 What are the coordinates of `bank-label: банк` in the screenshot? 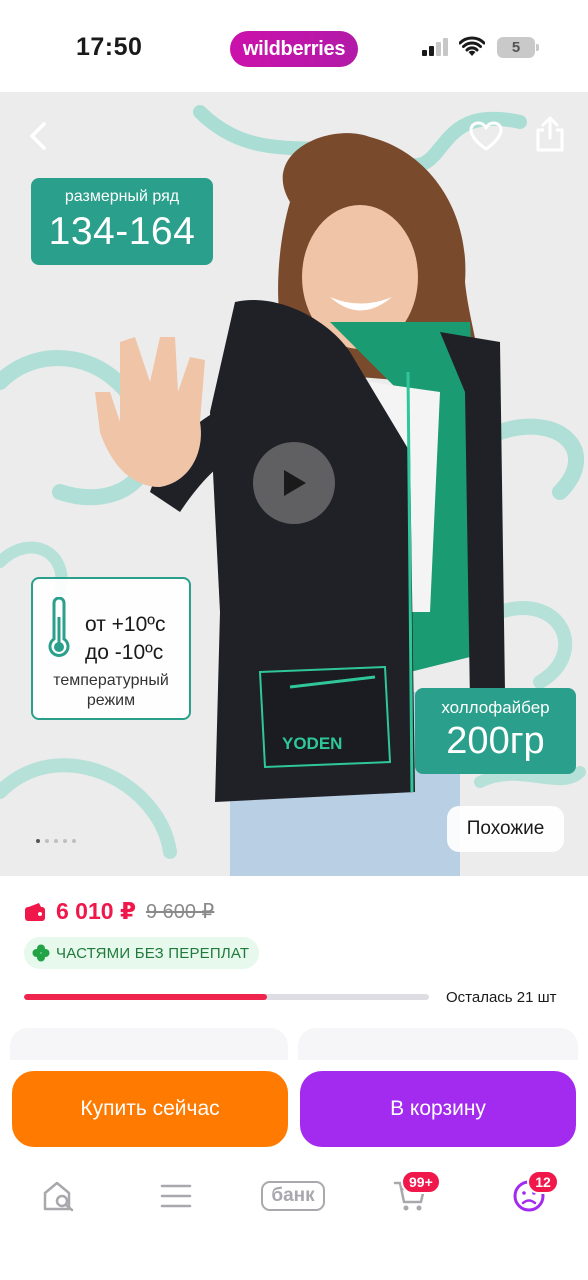 It's located at (293, 1196).